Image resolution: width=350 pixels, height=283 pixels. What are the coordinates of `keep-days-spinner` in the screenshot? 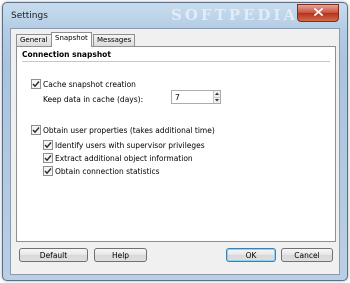 It's located at (196, 97).